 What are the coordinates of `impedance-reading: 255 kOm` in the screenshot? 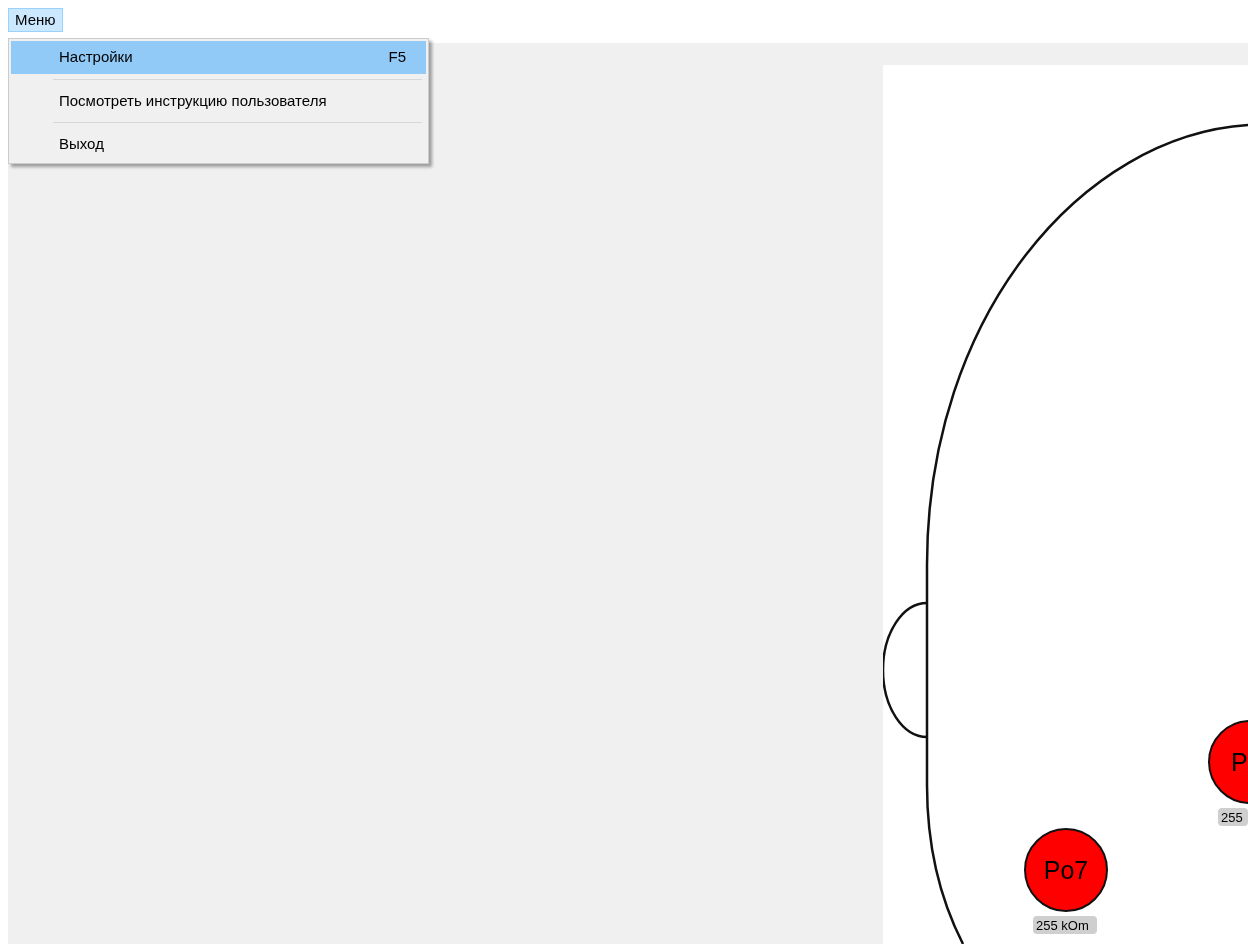 It's located at (1065, 925).